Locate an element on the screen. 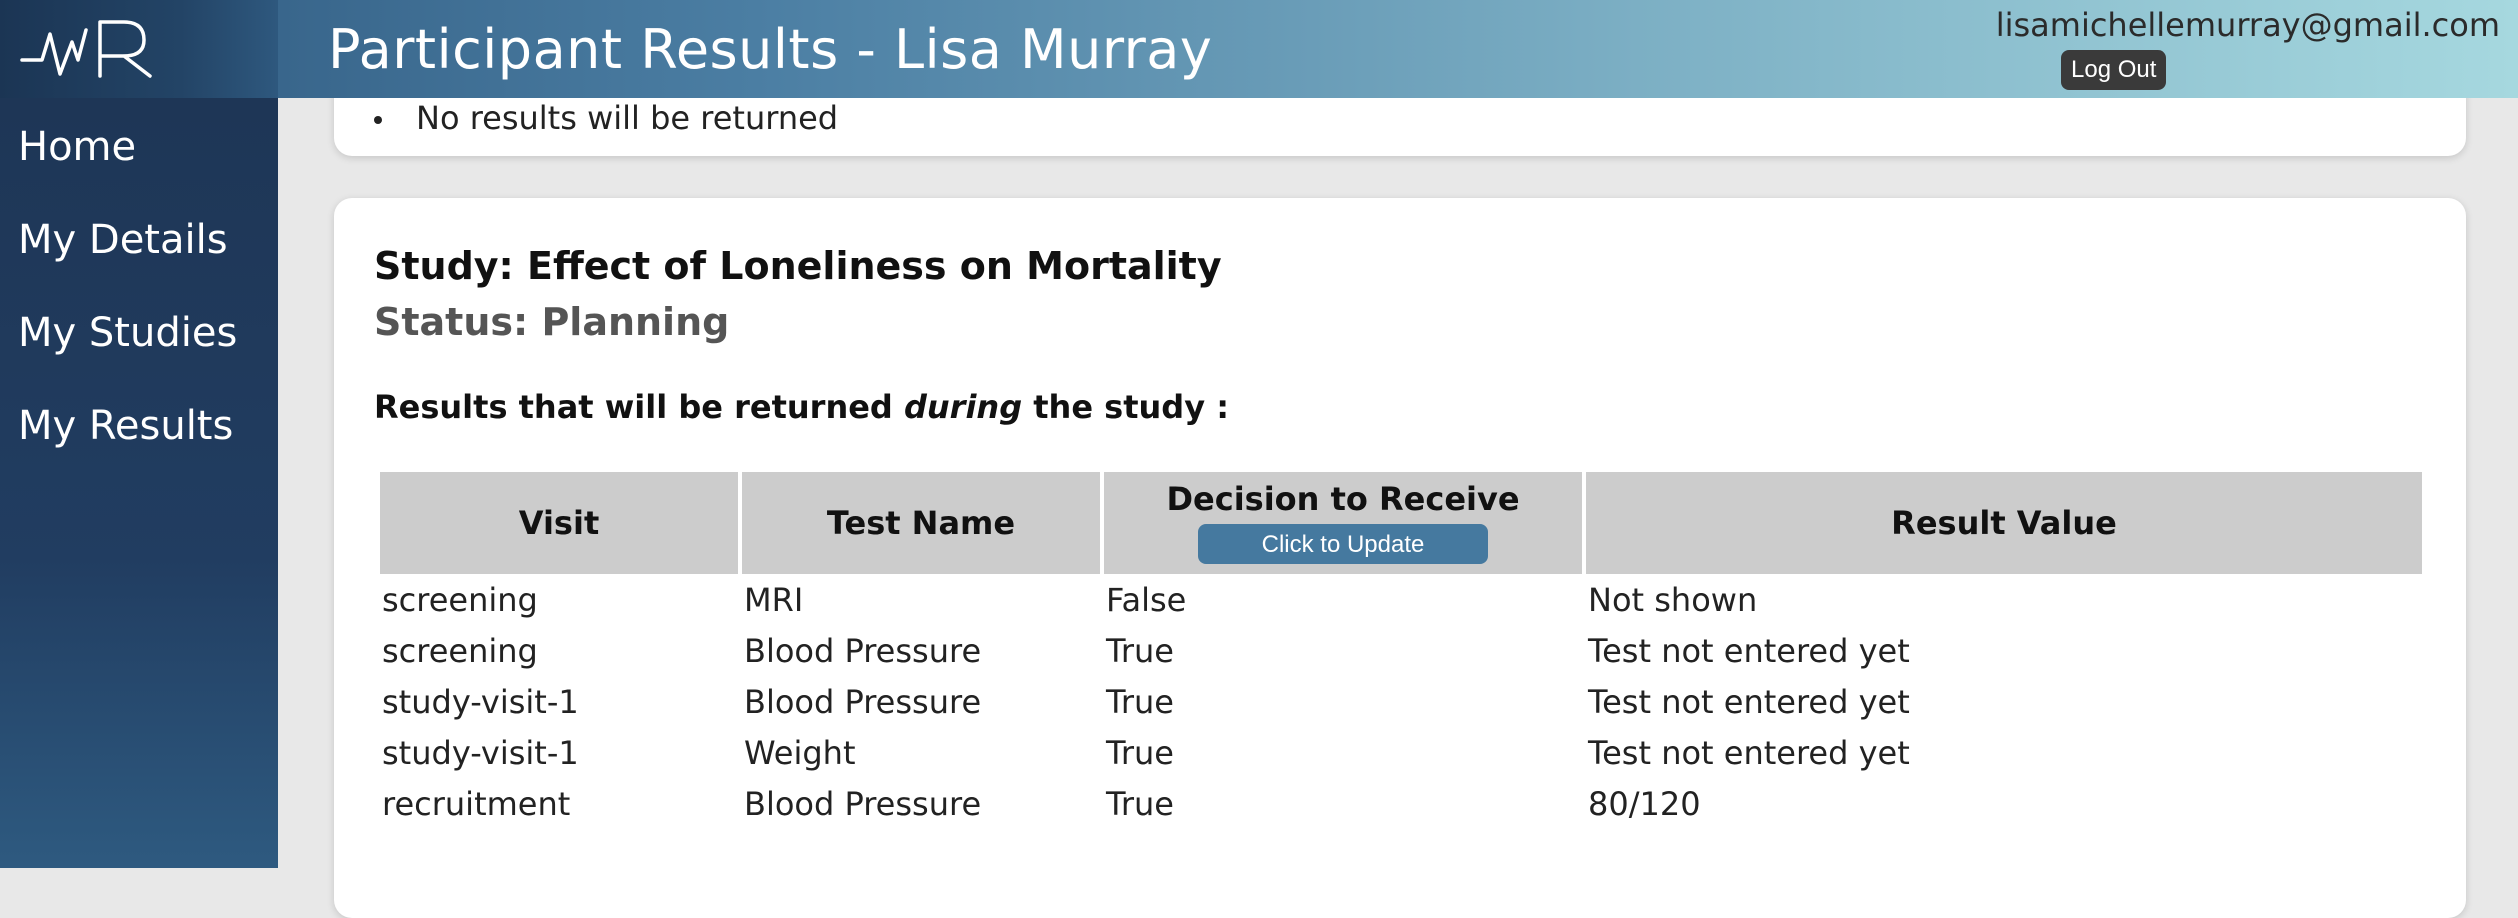 The image size is (2518, 918). cell-test-name: Weight is located at coordinates (800, 752).